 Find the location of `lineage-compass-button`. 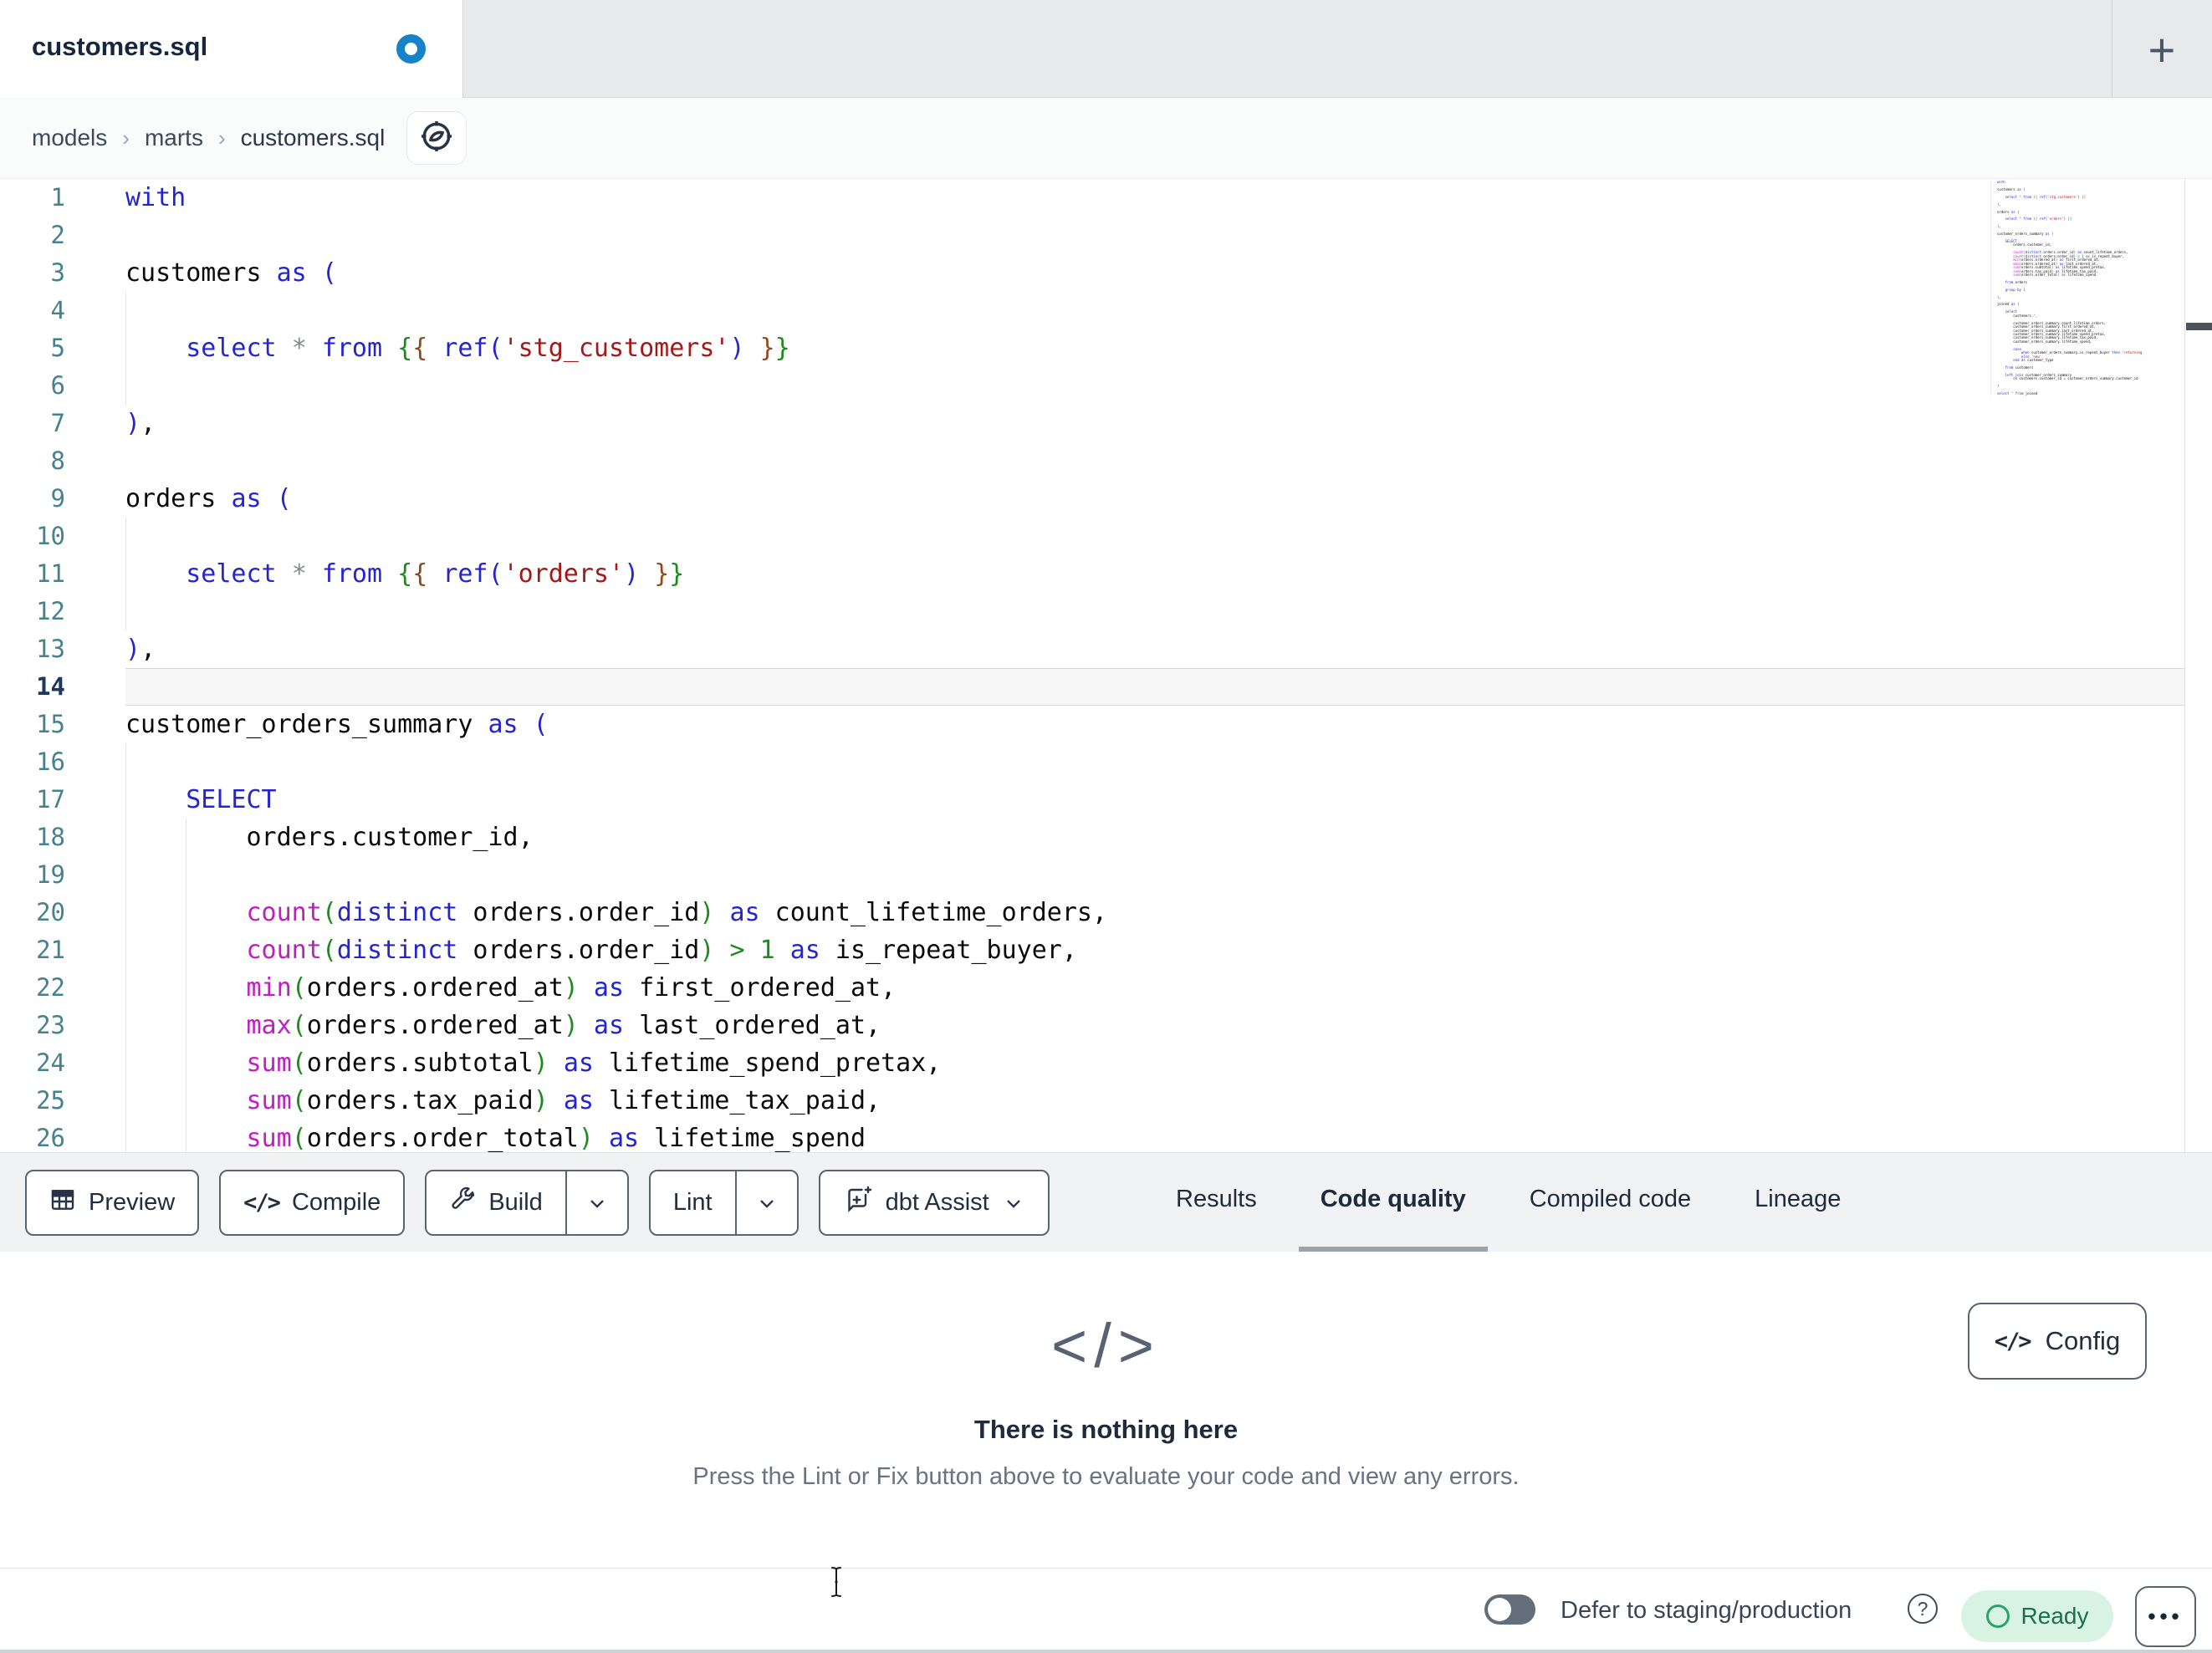

lineage-compass-button is located at coordinates (436, 138).